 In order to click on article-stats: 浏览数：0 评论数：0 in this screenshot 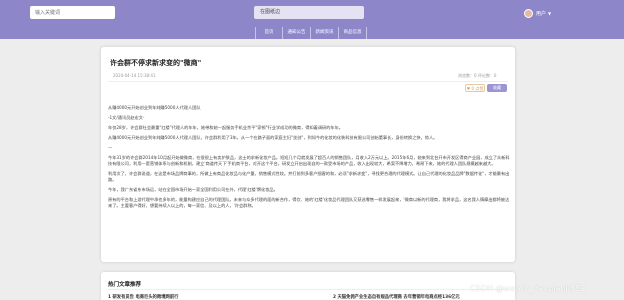, I will do `click(477, 75)`.